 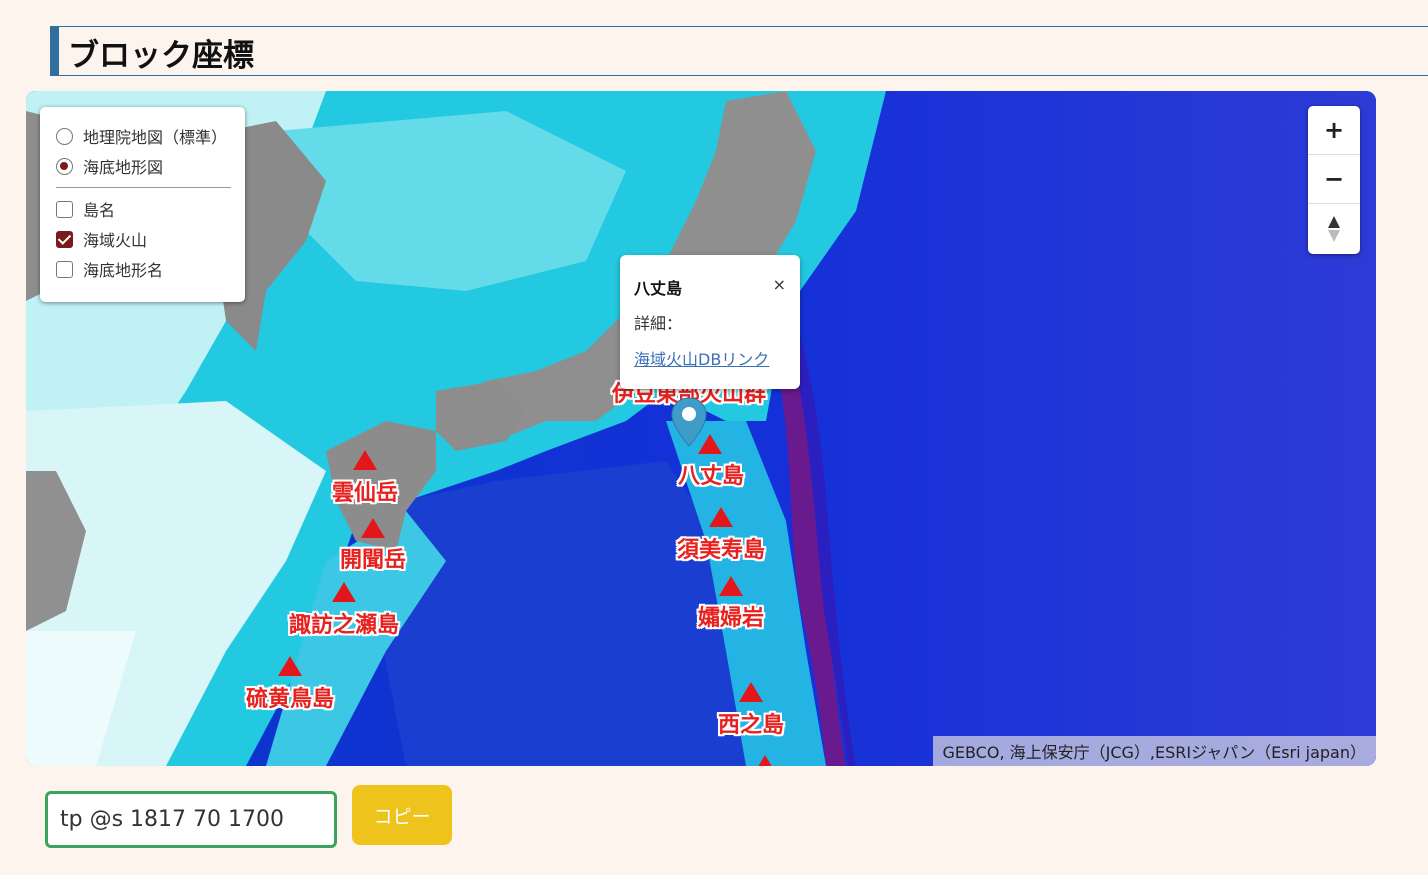 I want to click on overlay-sea-volcanoes: 海域火山, so click(x=143, y=239).